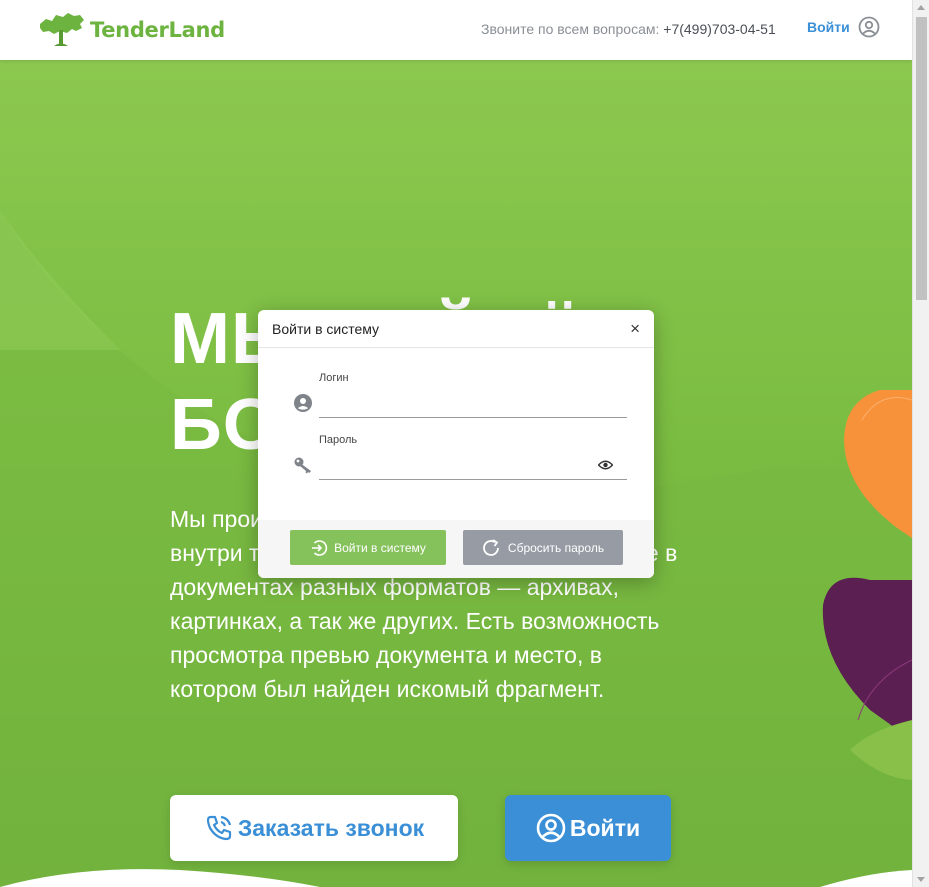 This screenshot has width=929, height=887. Describe the element at coordinates (302, 465) in the screenshot. I see `key-icon` at that location.